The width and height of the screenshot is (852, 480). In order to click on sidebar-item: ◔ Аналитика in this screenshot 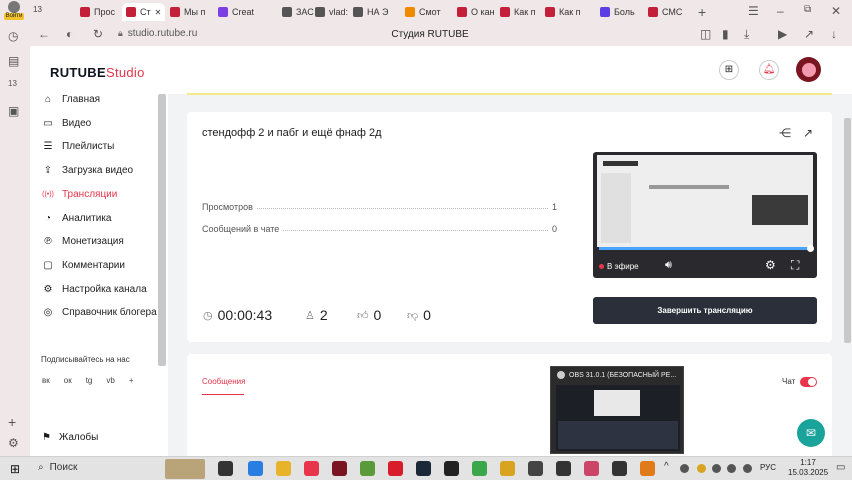, I will do `click(77, 218)`.